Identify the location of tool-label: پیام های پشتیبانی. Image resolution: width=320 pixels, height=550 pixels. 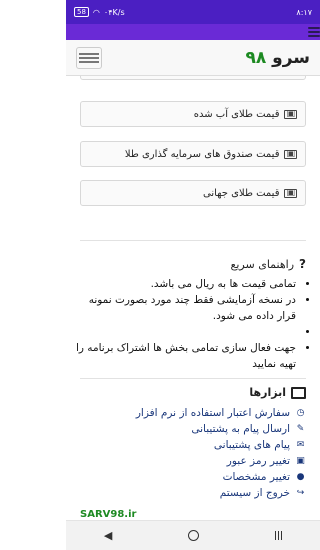
(251, 445).